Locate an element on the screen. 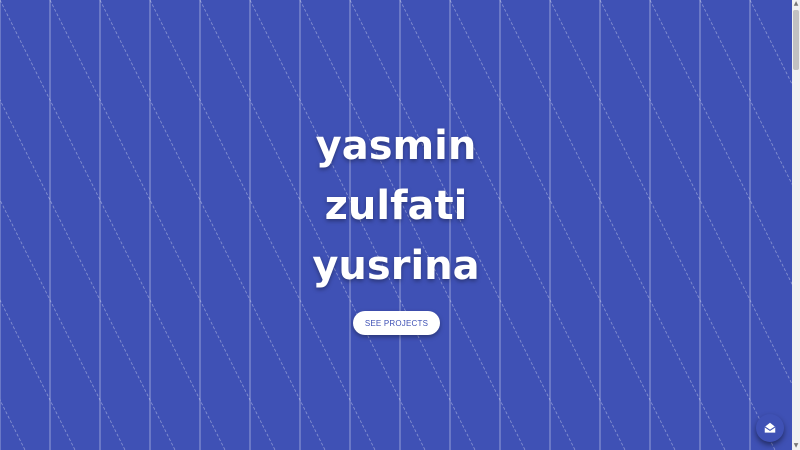  scroll-down-arrow-icon: ▼ is located at coordinates (796, 446).